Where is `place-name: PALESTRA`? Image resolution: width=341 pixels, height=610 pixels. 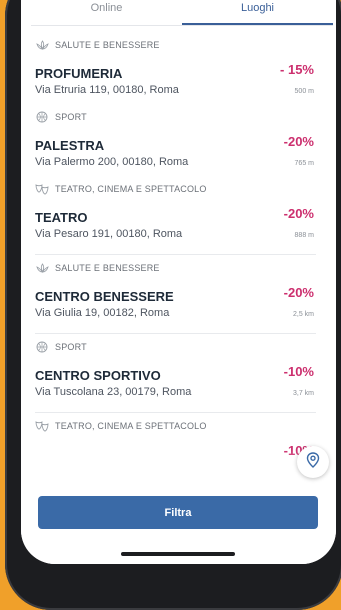 place-name: PALESTRA is located at coordinates (70, 145).